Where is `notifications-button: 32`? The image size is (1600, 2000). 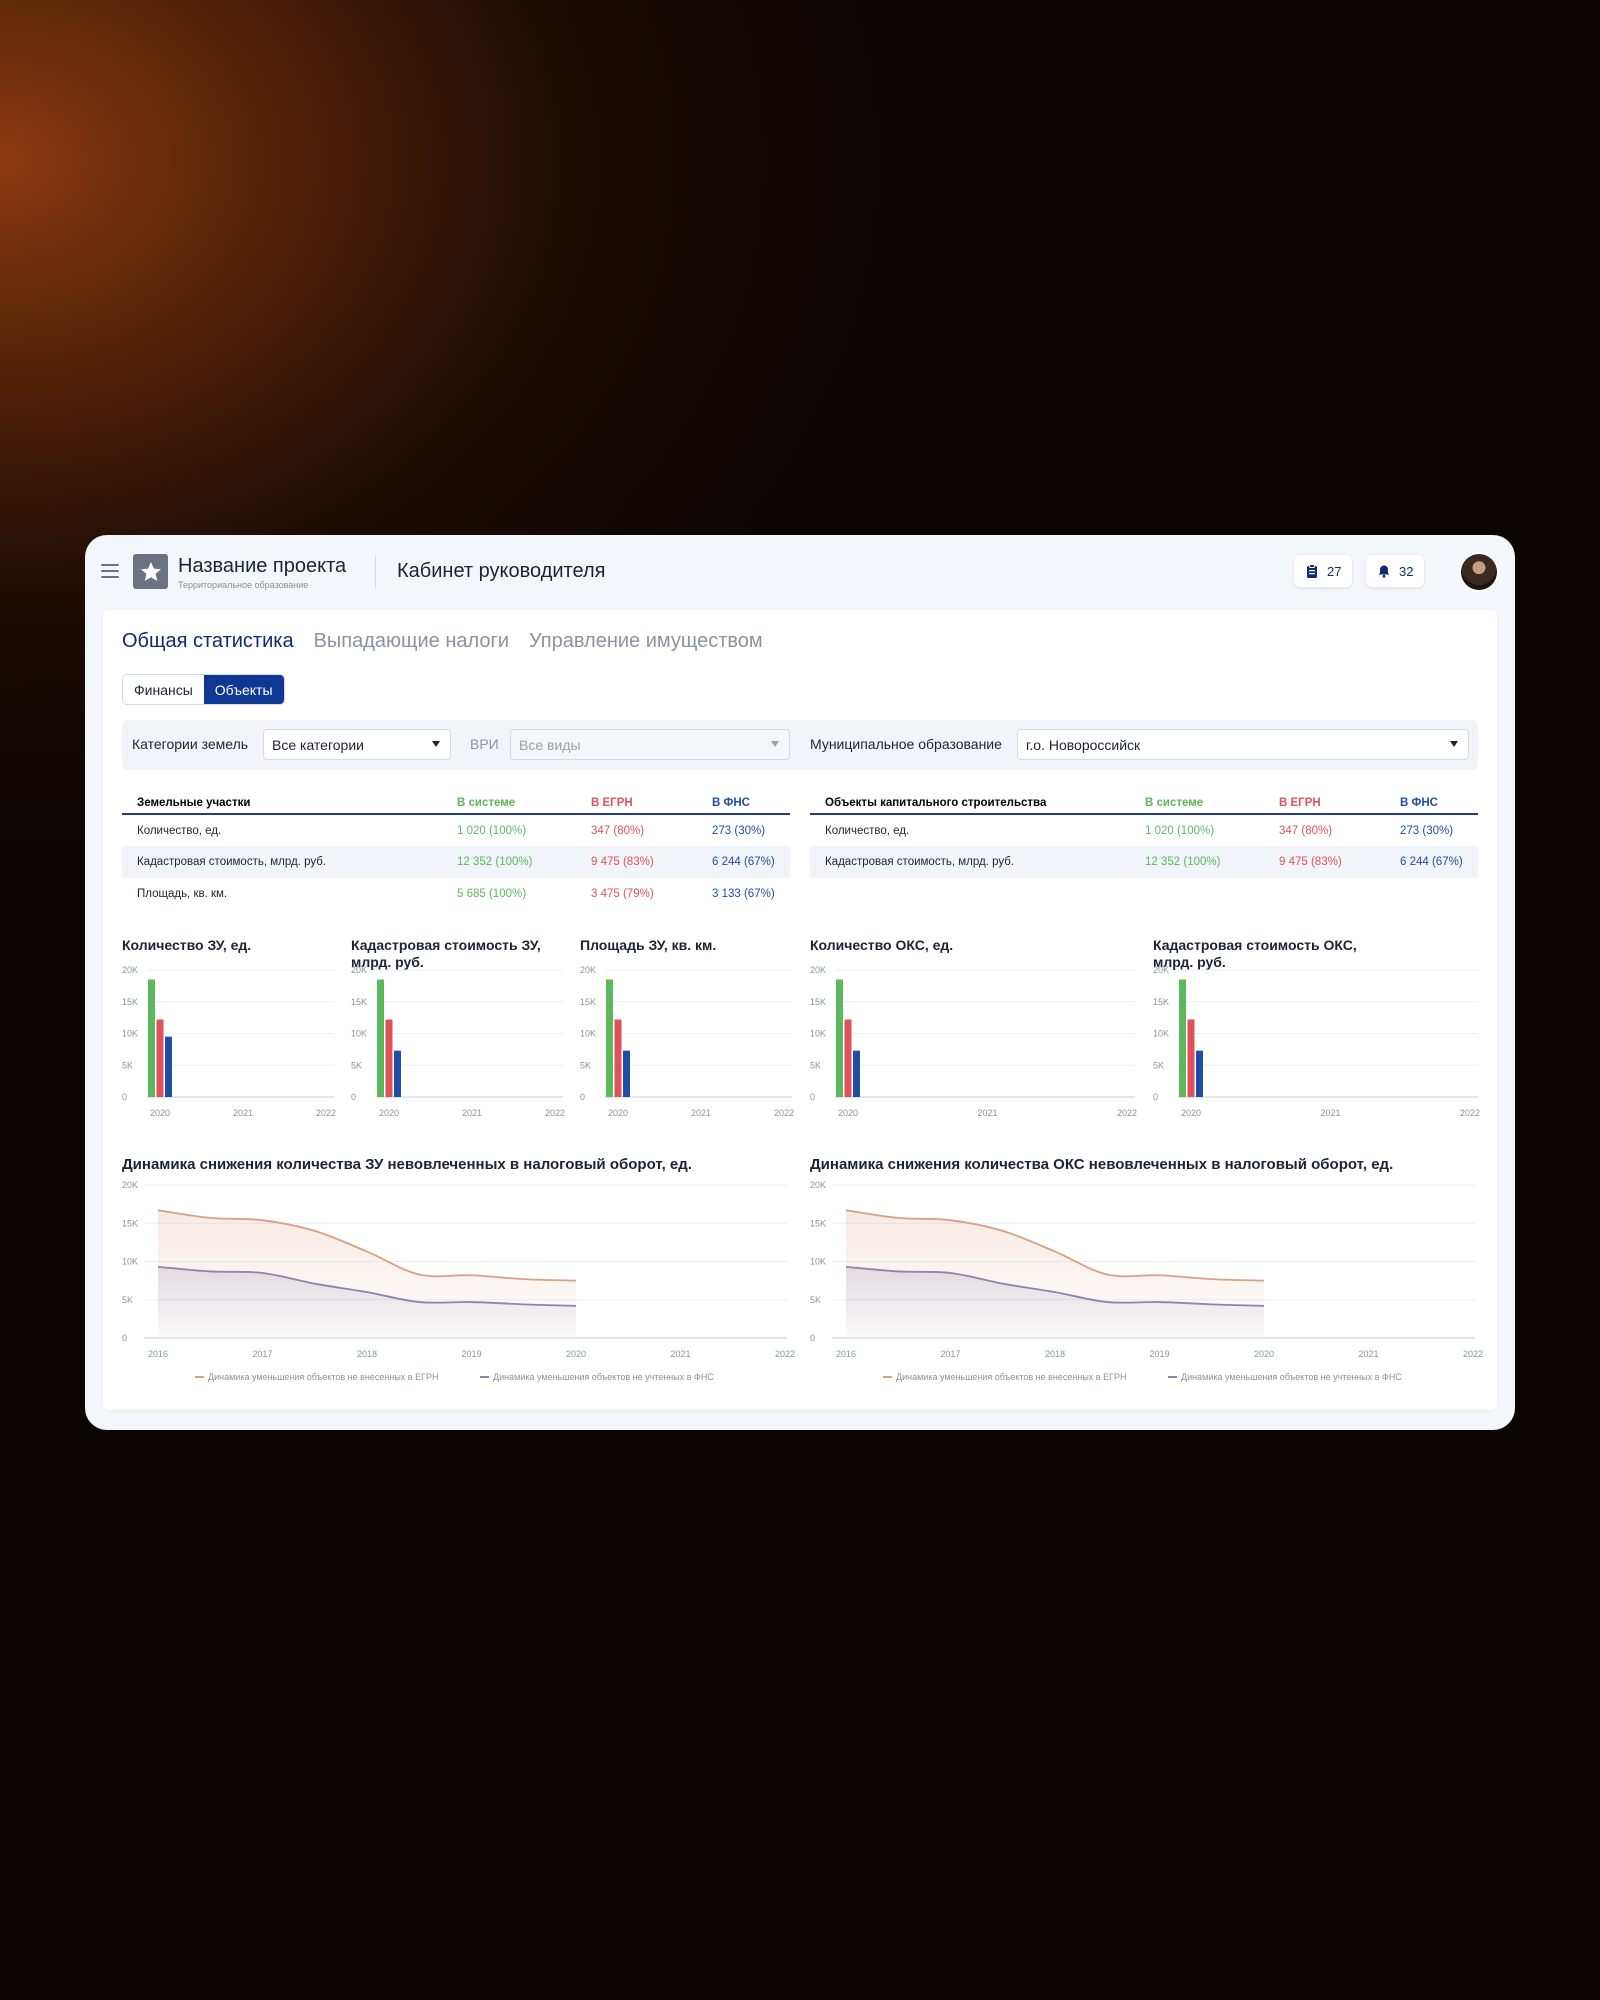
notifications-button: 32 is located at coordinates (1395, 571).